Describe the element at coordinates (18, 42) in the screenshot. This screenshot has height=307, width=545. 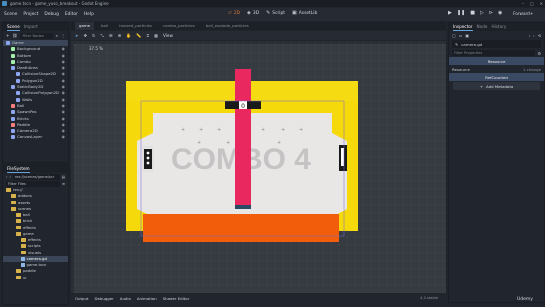
I see `node-label: Game` at that location.